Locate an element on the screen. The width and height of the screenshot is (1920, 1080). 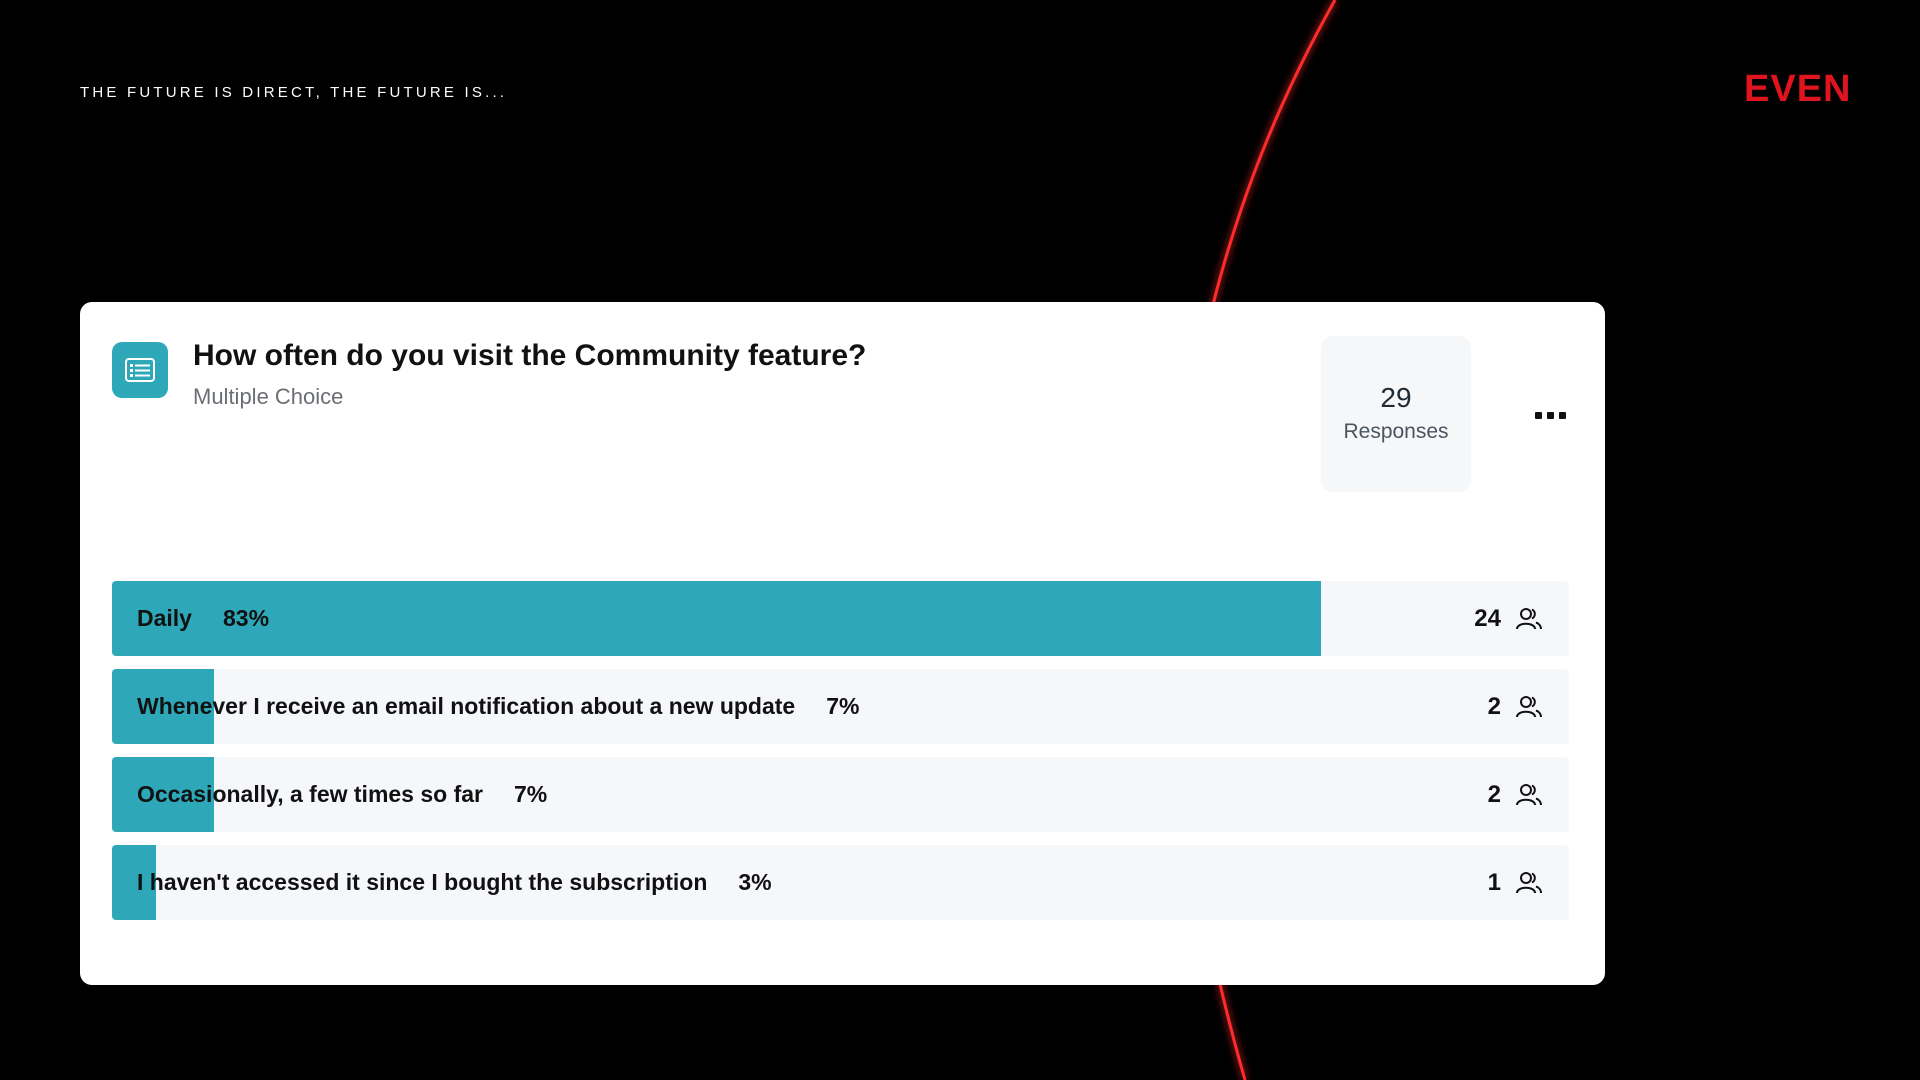
responses-label: Responses is located at coordinates (1396, 431).